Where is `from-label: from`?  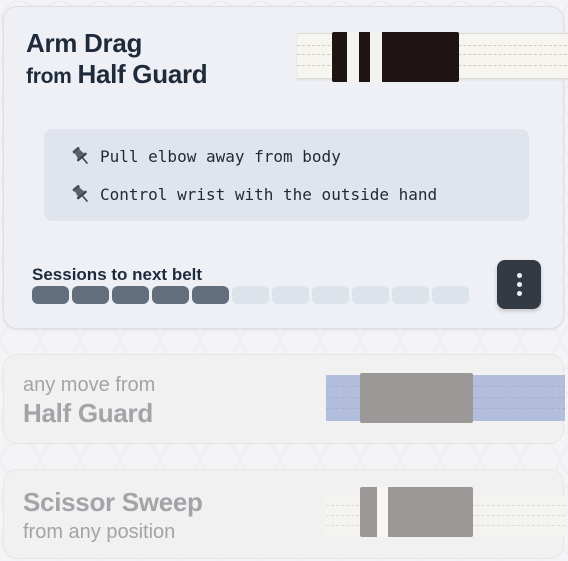 from-label: from is located at coordinates (49, 76).